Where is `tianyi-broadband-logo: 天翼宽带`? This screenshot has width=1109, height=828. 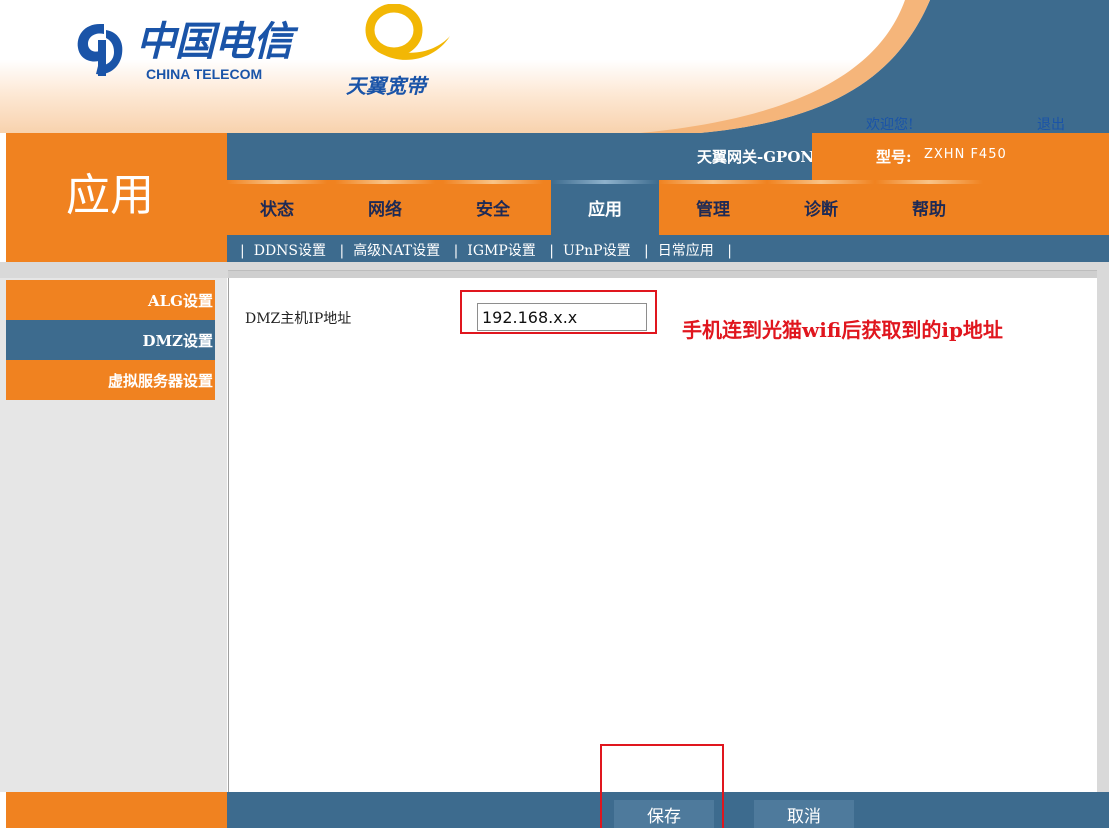
tianyi-broadband-logo: 天翼宽带 is located at coordinates (401, 50).